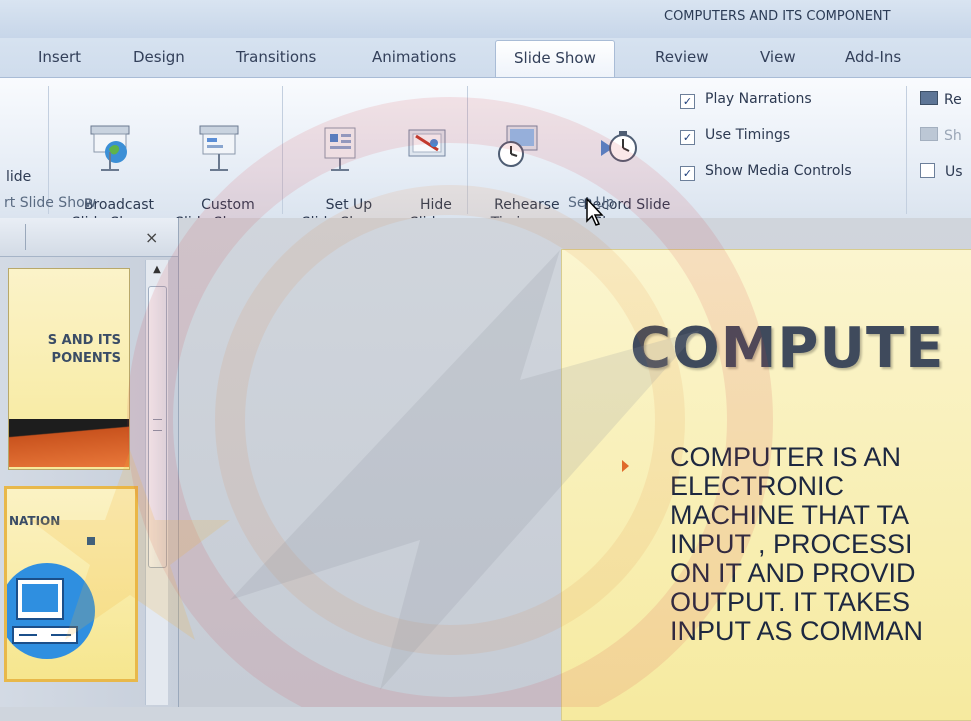 The width and height of the screenshot is (971, 721). What do you see at coordinates (941, 135) in the screenshot?
I see `show-on-item: Sh` at bounding box center [941, 135].